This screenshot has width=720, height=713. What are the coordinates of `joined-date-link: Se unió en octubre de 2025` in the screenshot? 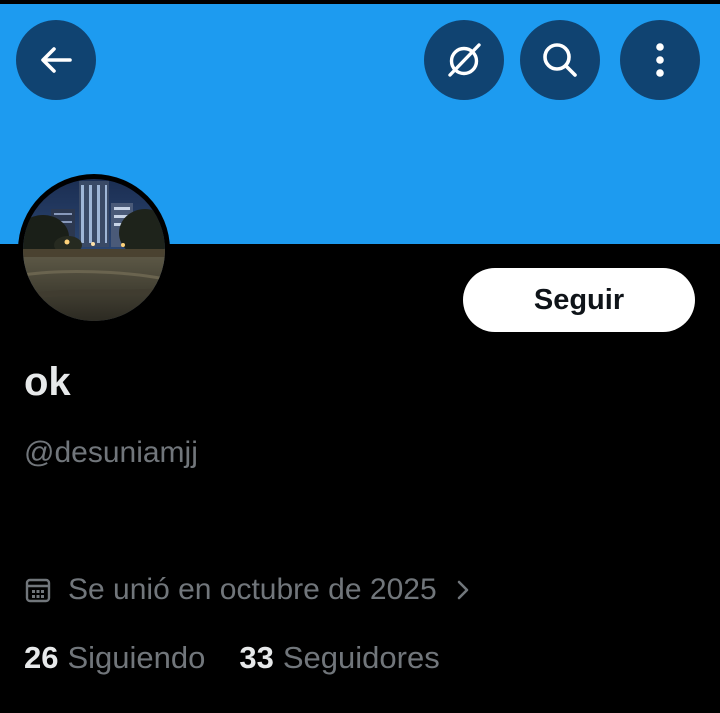 It's located at (247, 590).